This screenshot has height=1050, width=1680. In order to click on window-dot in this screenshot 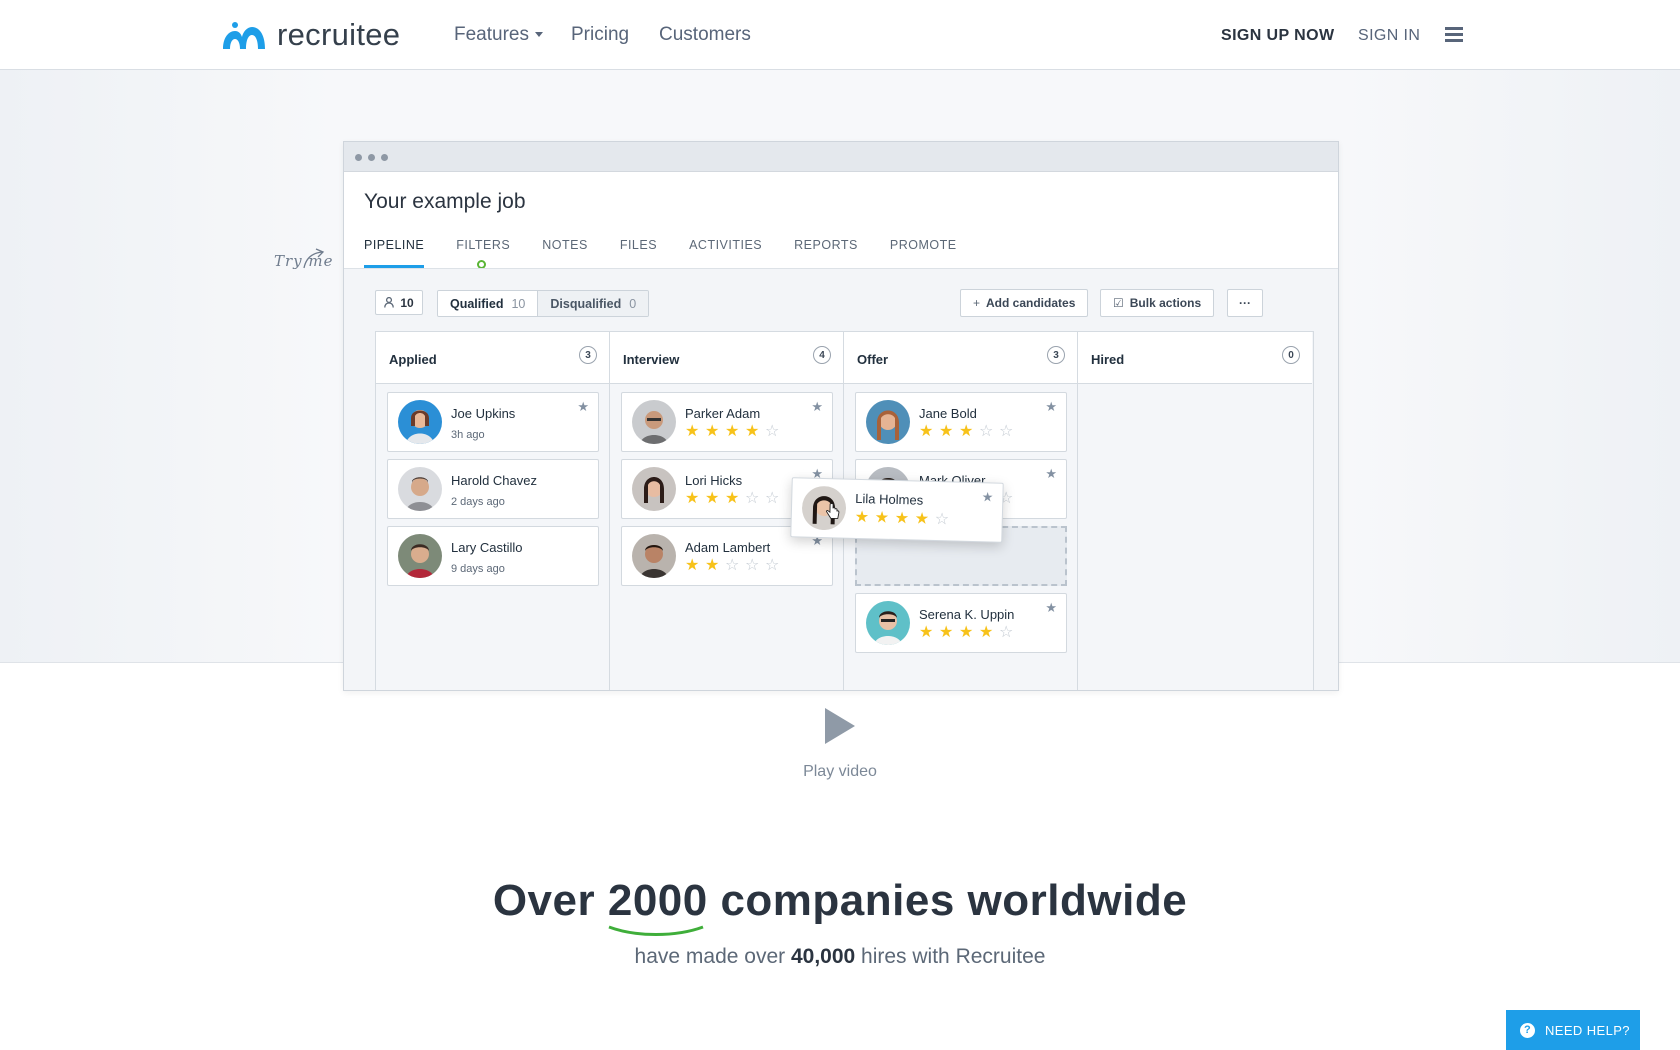, I will do `click(371, 157)`.